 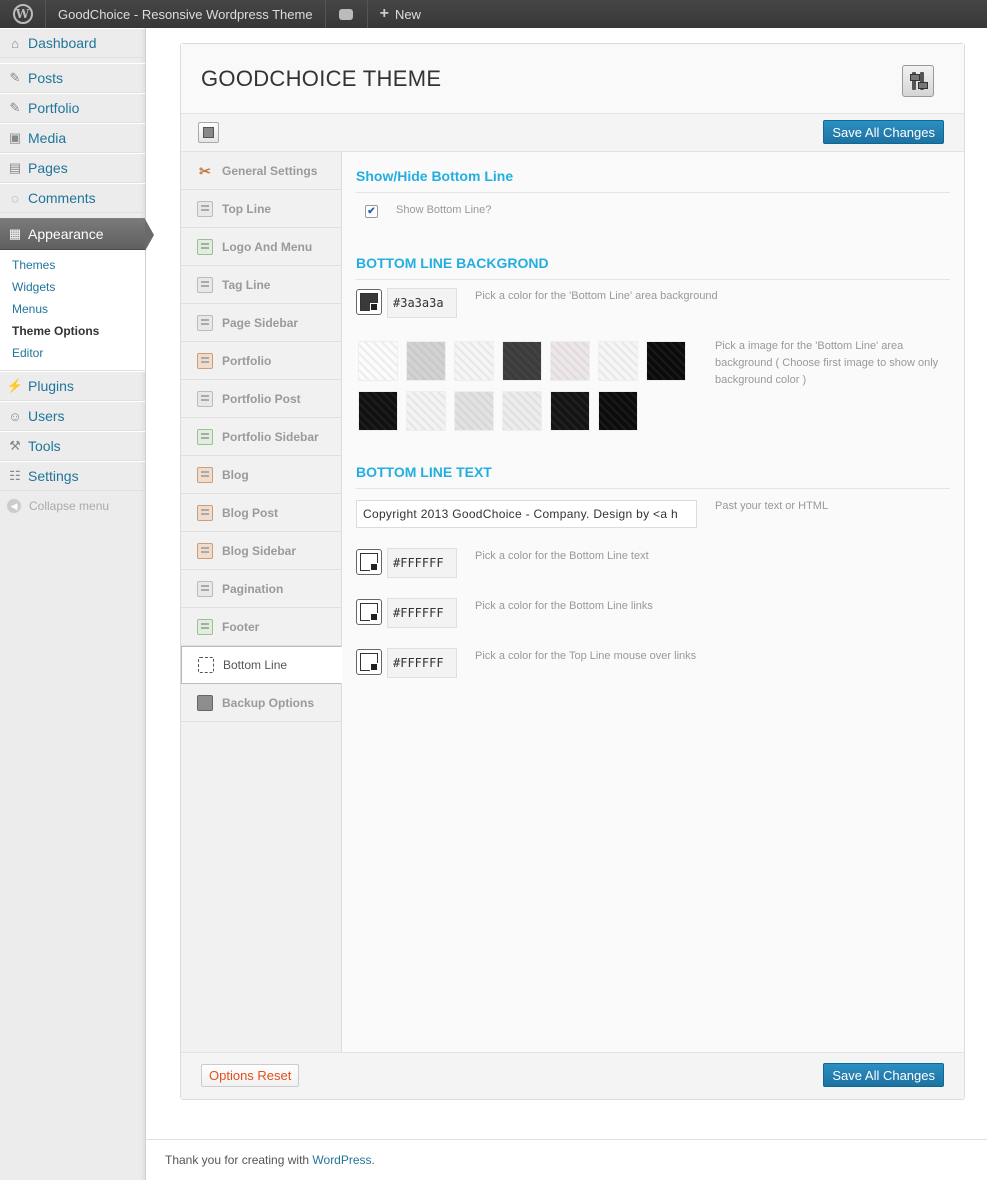 I want to click on menu-item-plugins: ⚡ Plugins, so click(x=72, y=386).